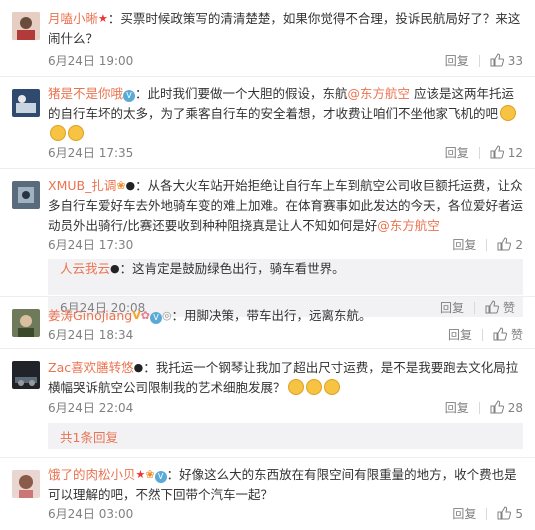  I want to click on comment-text: ：此时我们要做一个大胆的假设，东航, so click(241, 93).